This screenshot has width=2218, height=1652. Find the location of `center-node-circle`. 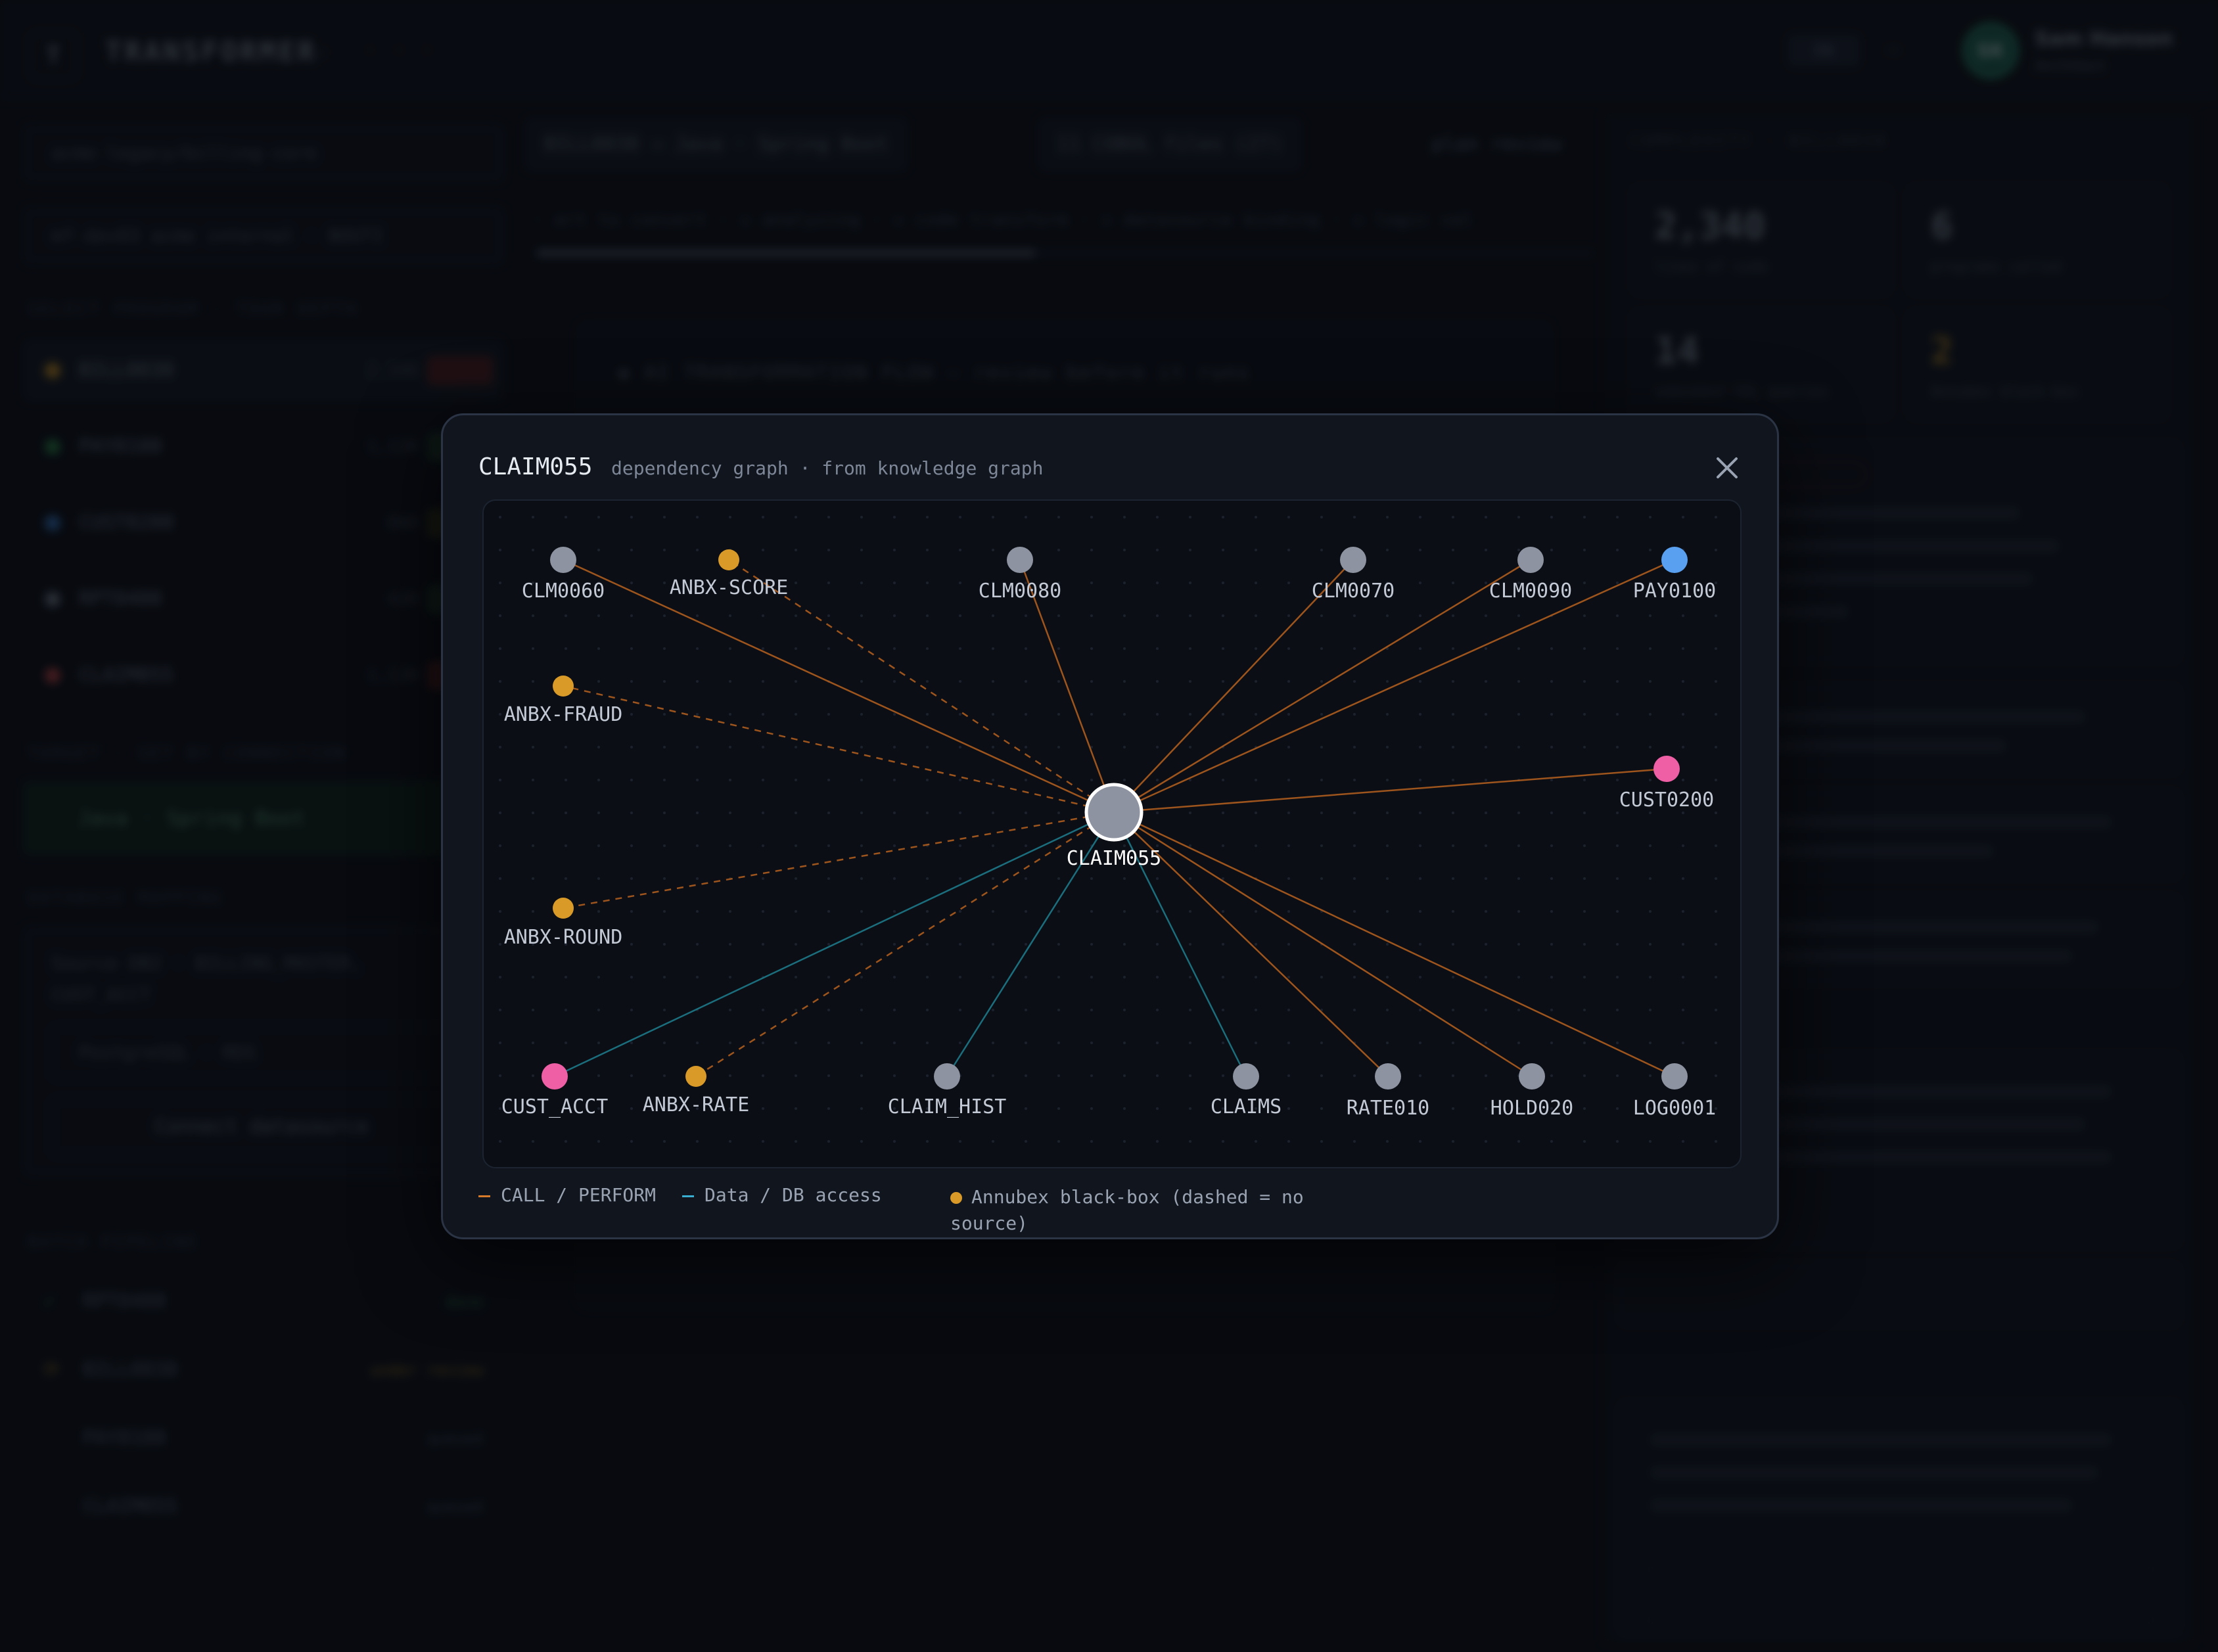

center-node-circle is located at coordinates (1114, 812).